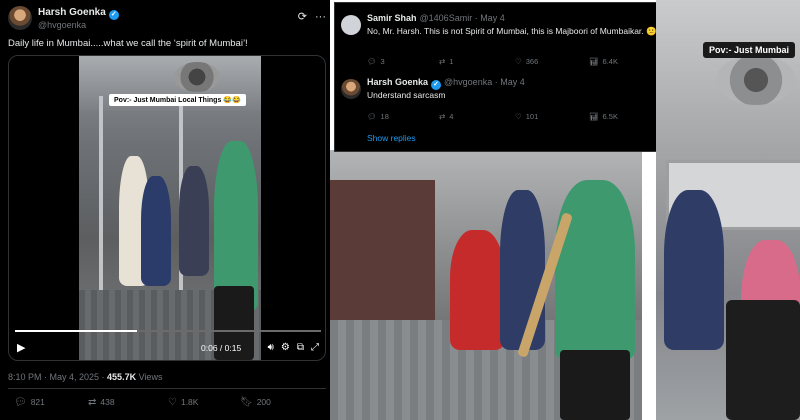  What do you see at coordinates (221, 348) in the screenshot?
I see `video-time: 0:06 / 0:15` at bounding box center [221, 348].